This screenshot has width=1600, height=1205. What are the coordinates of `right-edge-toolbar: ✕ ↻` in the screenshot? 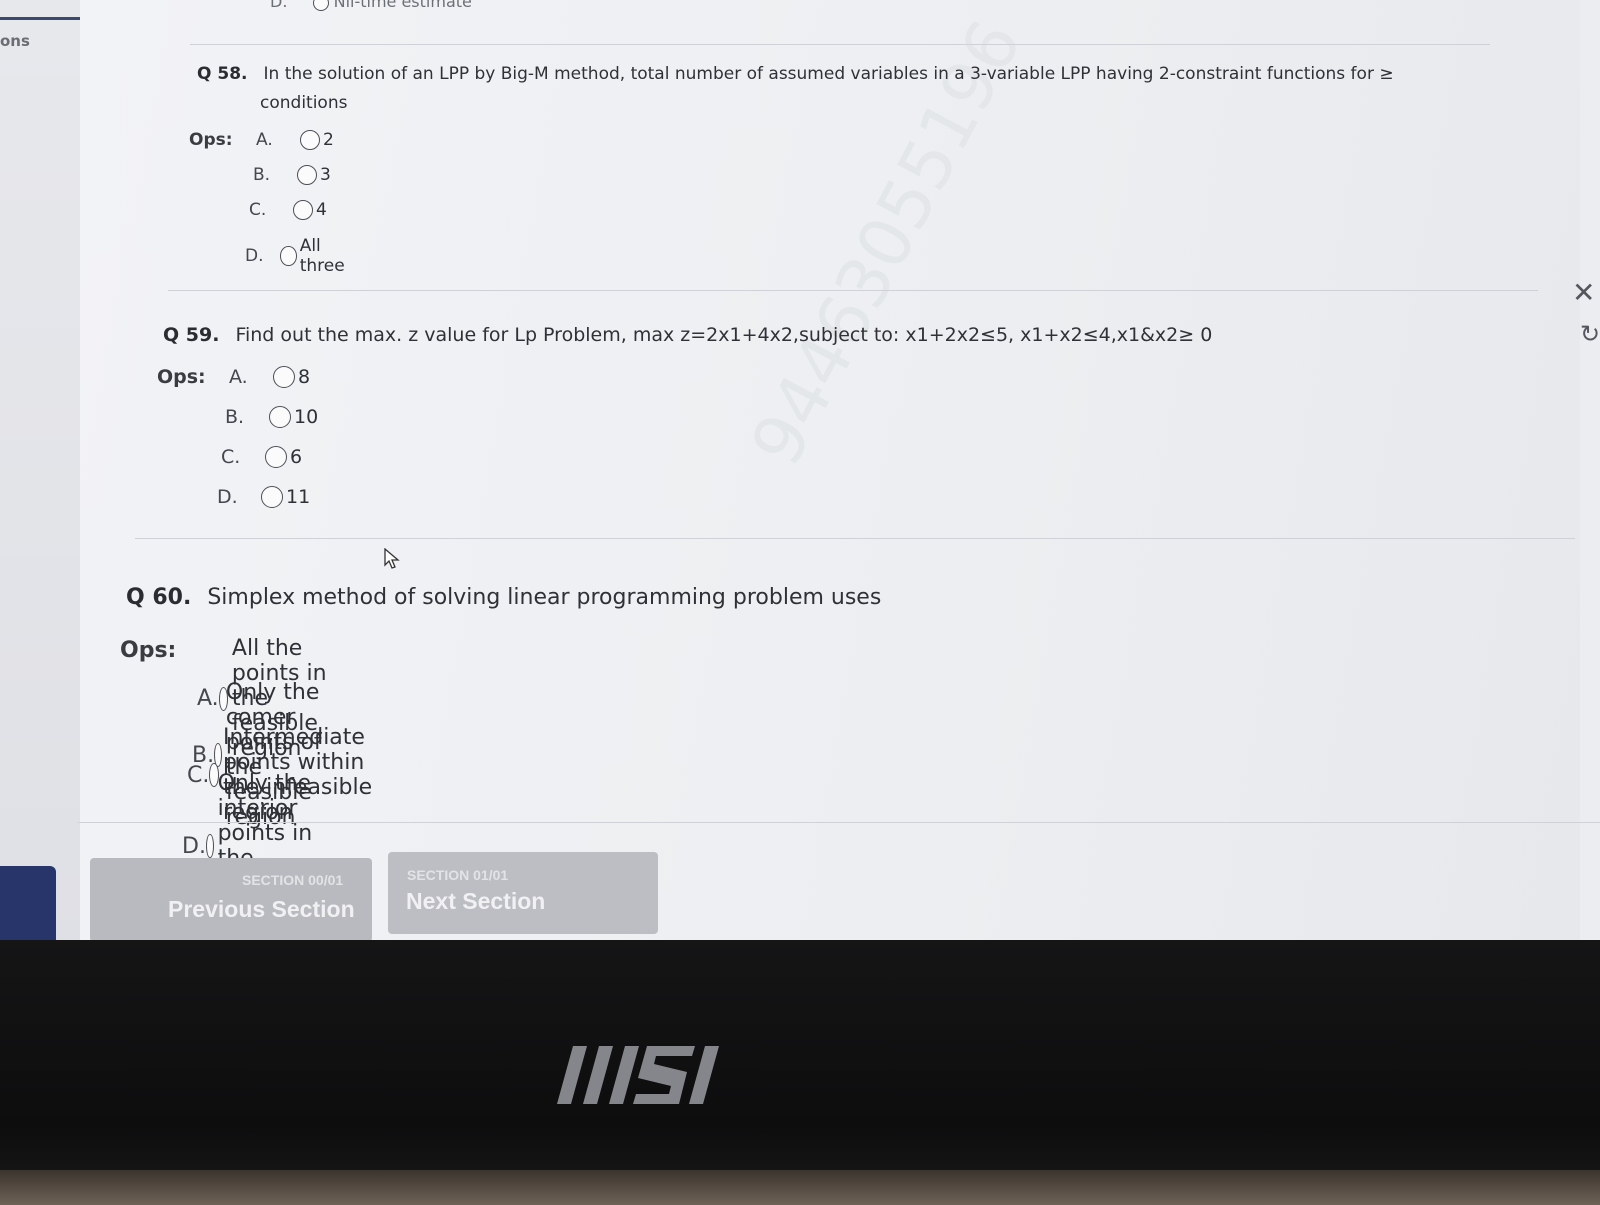 It's located at (1582, 340).